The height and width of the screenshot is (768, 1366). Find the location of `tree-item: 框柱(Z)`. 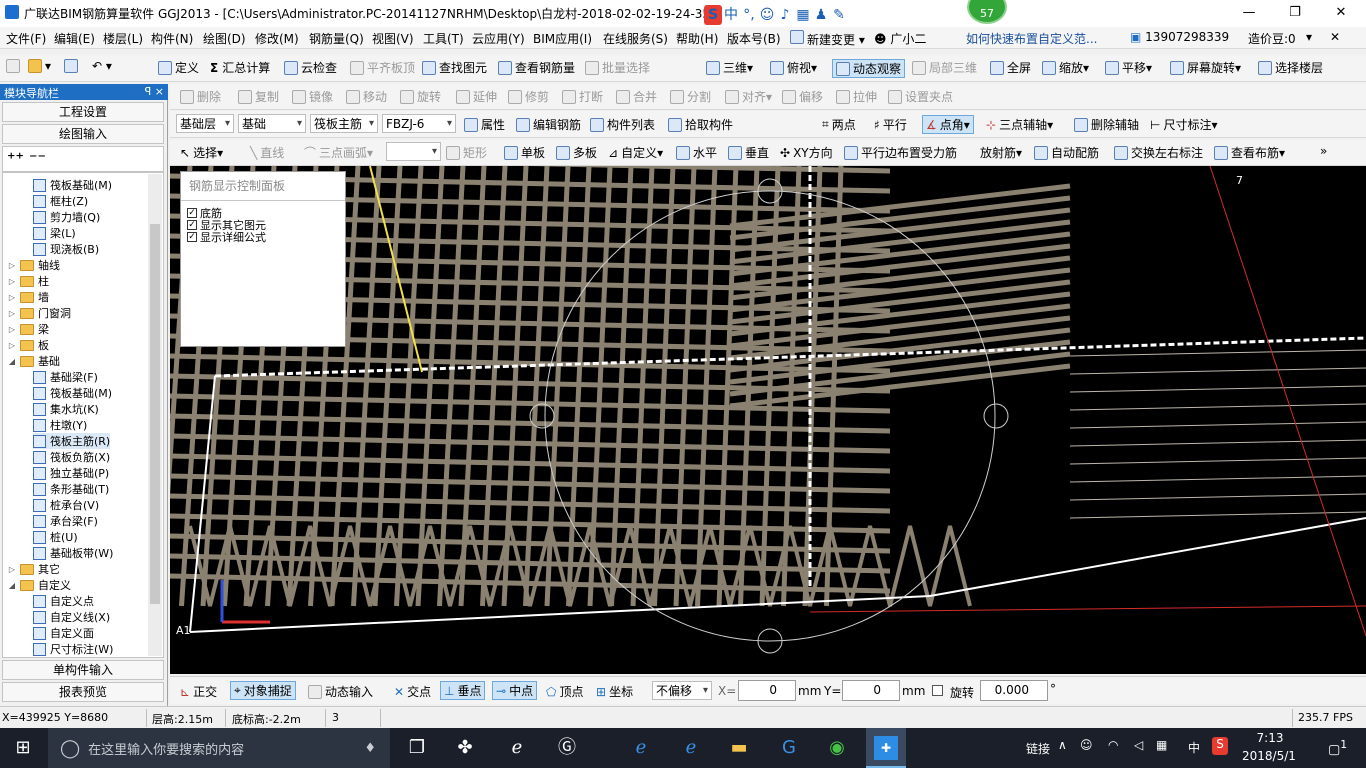

tree-item: 框柱(Z) is located at coordinates (60, 201).